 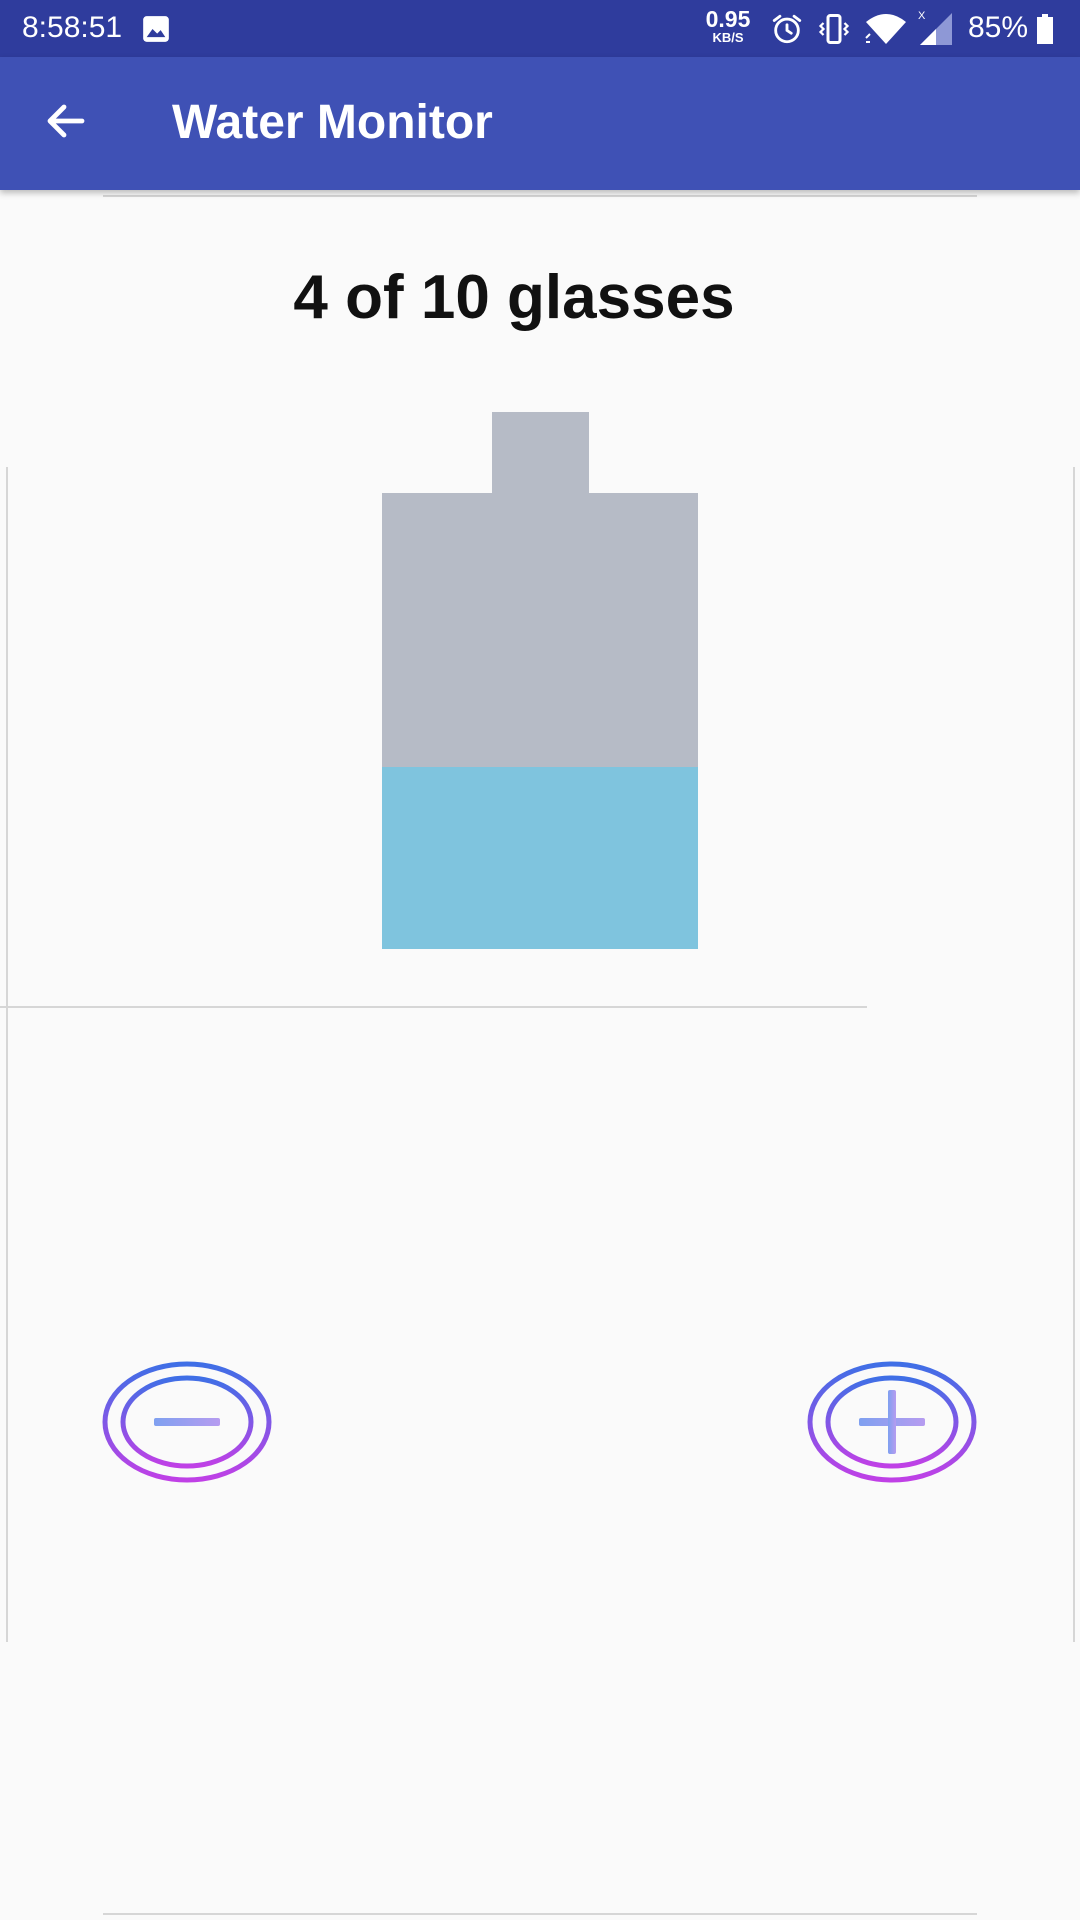 I want to click on alarm-icon, so click(x=787, y=29).